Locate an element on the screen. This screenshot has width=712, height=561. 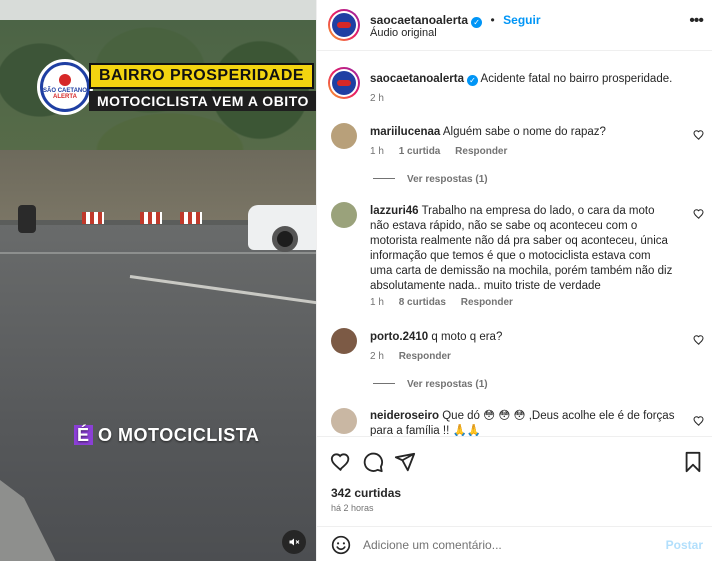
video-headline-bottom: MOTOCICLISTA VEM A OBITO is located at coordinates (202, 101).